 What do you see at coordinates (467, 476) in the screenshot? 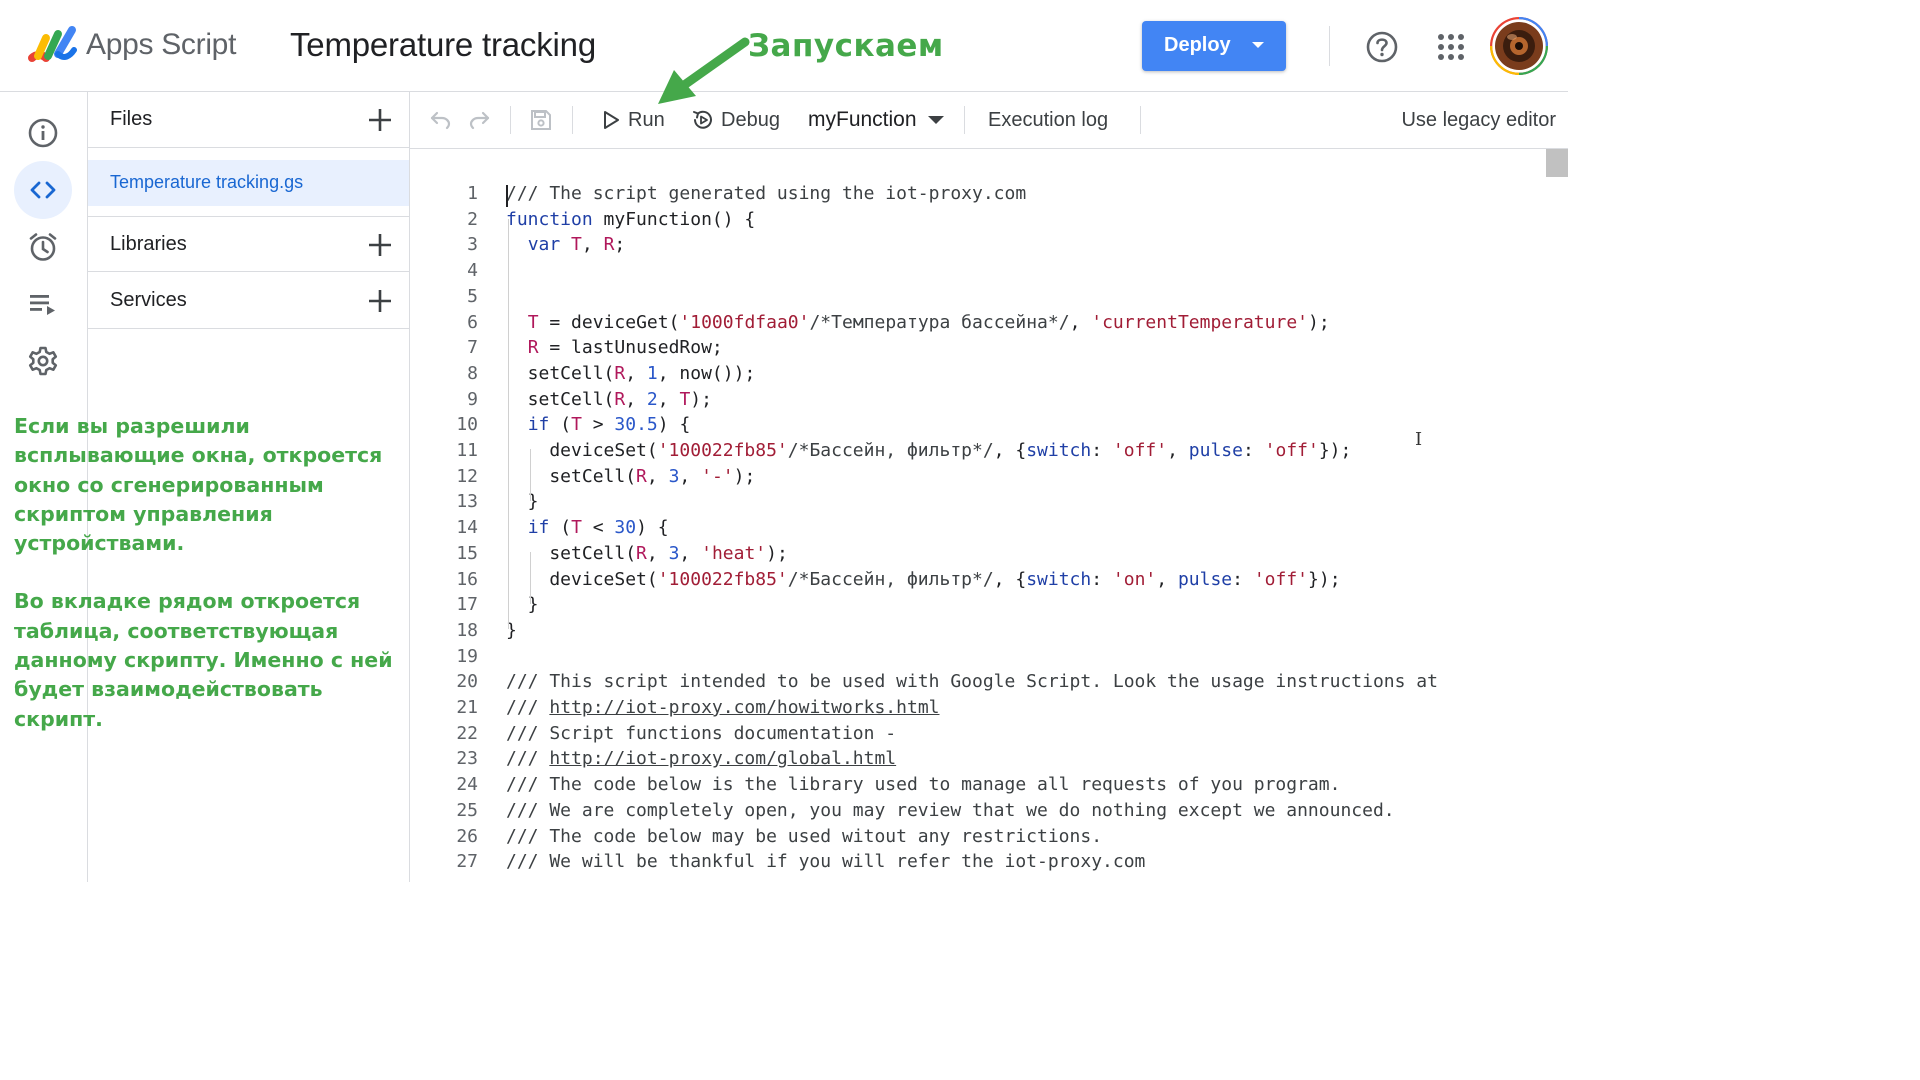
I see `line-number: 12` at bounding box center [467, 476].